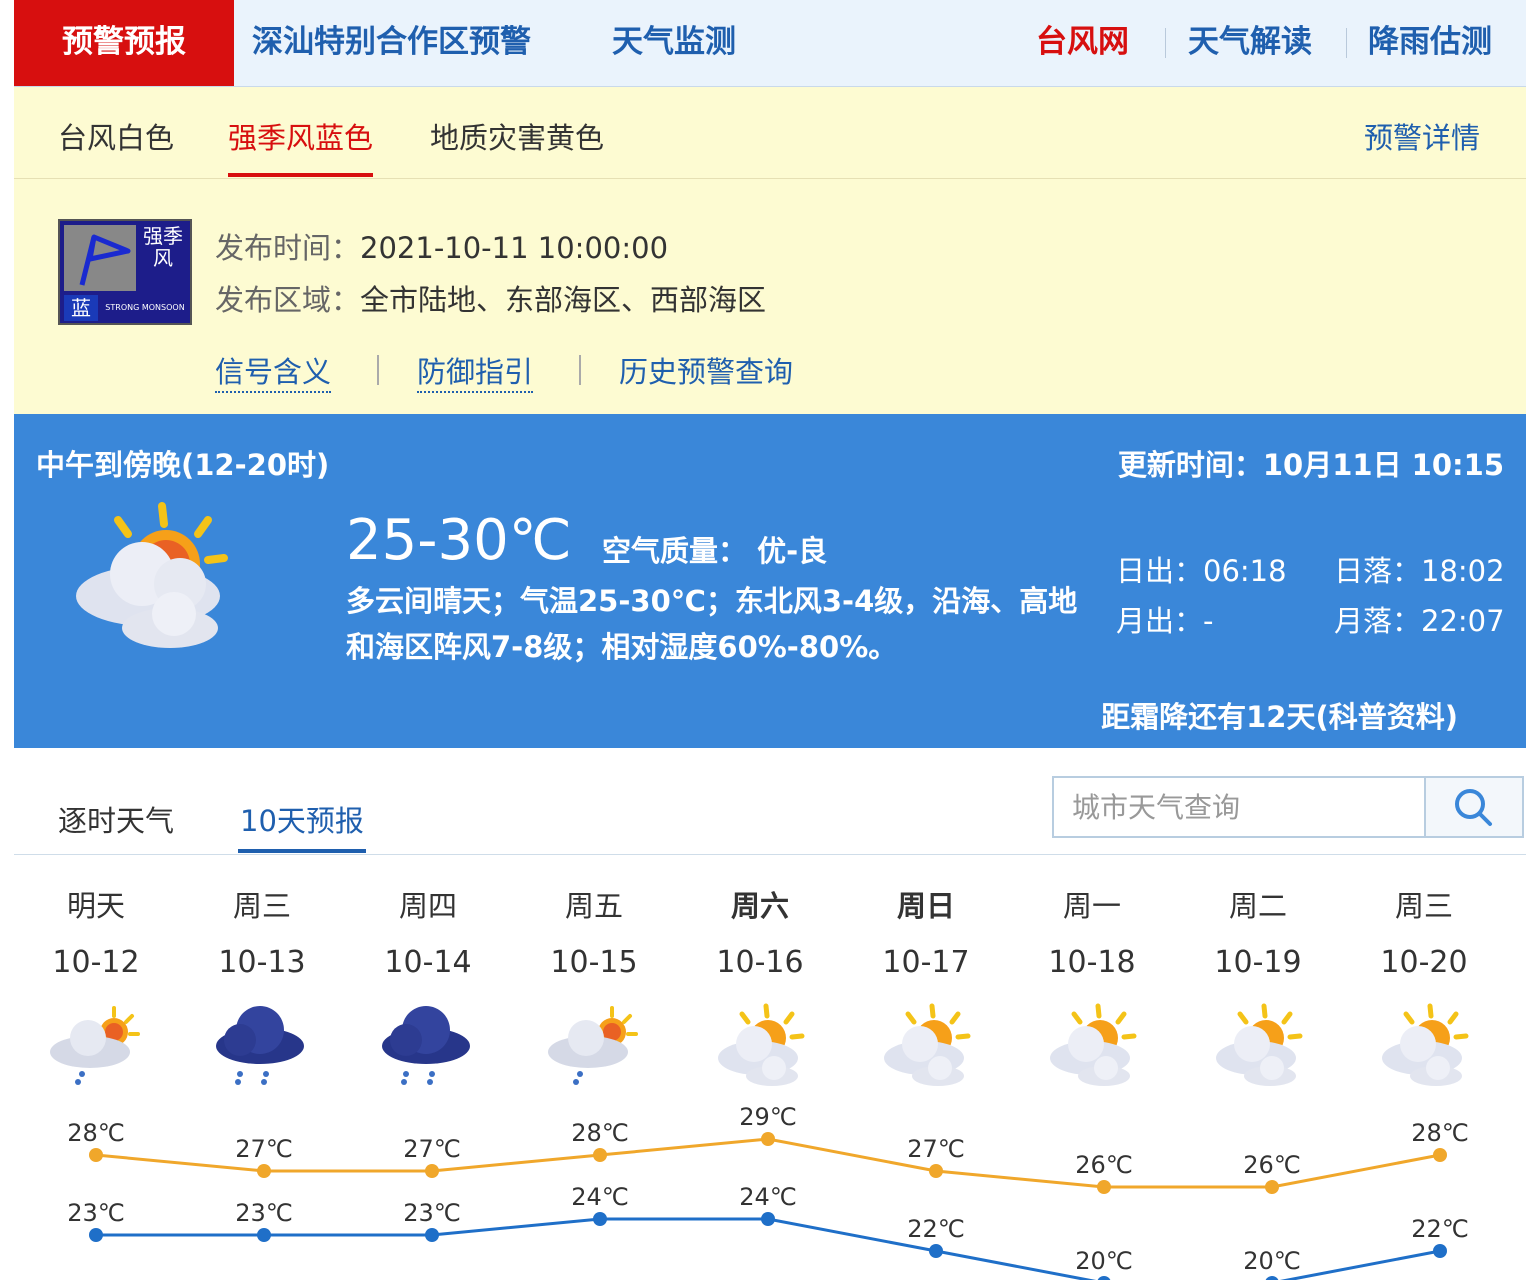 This screenshot has width=1540, height=1280. What do you see at coordinates (288, 248) in the screenshot?
I see `issue-time-label: 发布时间：` at bounding box center [288, 248].